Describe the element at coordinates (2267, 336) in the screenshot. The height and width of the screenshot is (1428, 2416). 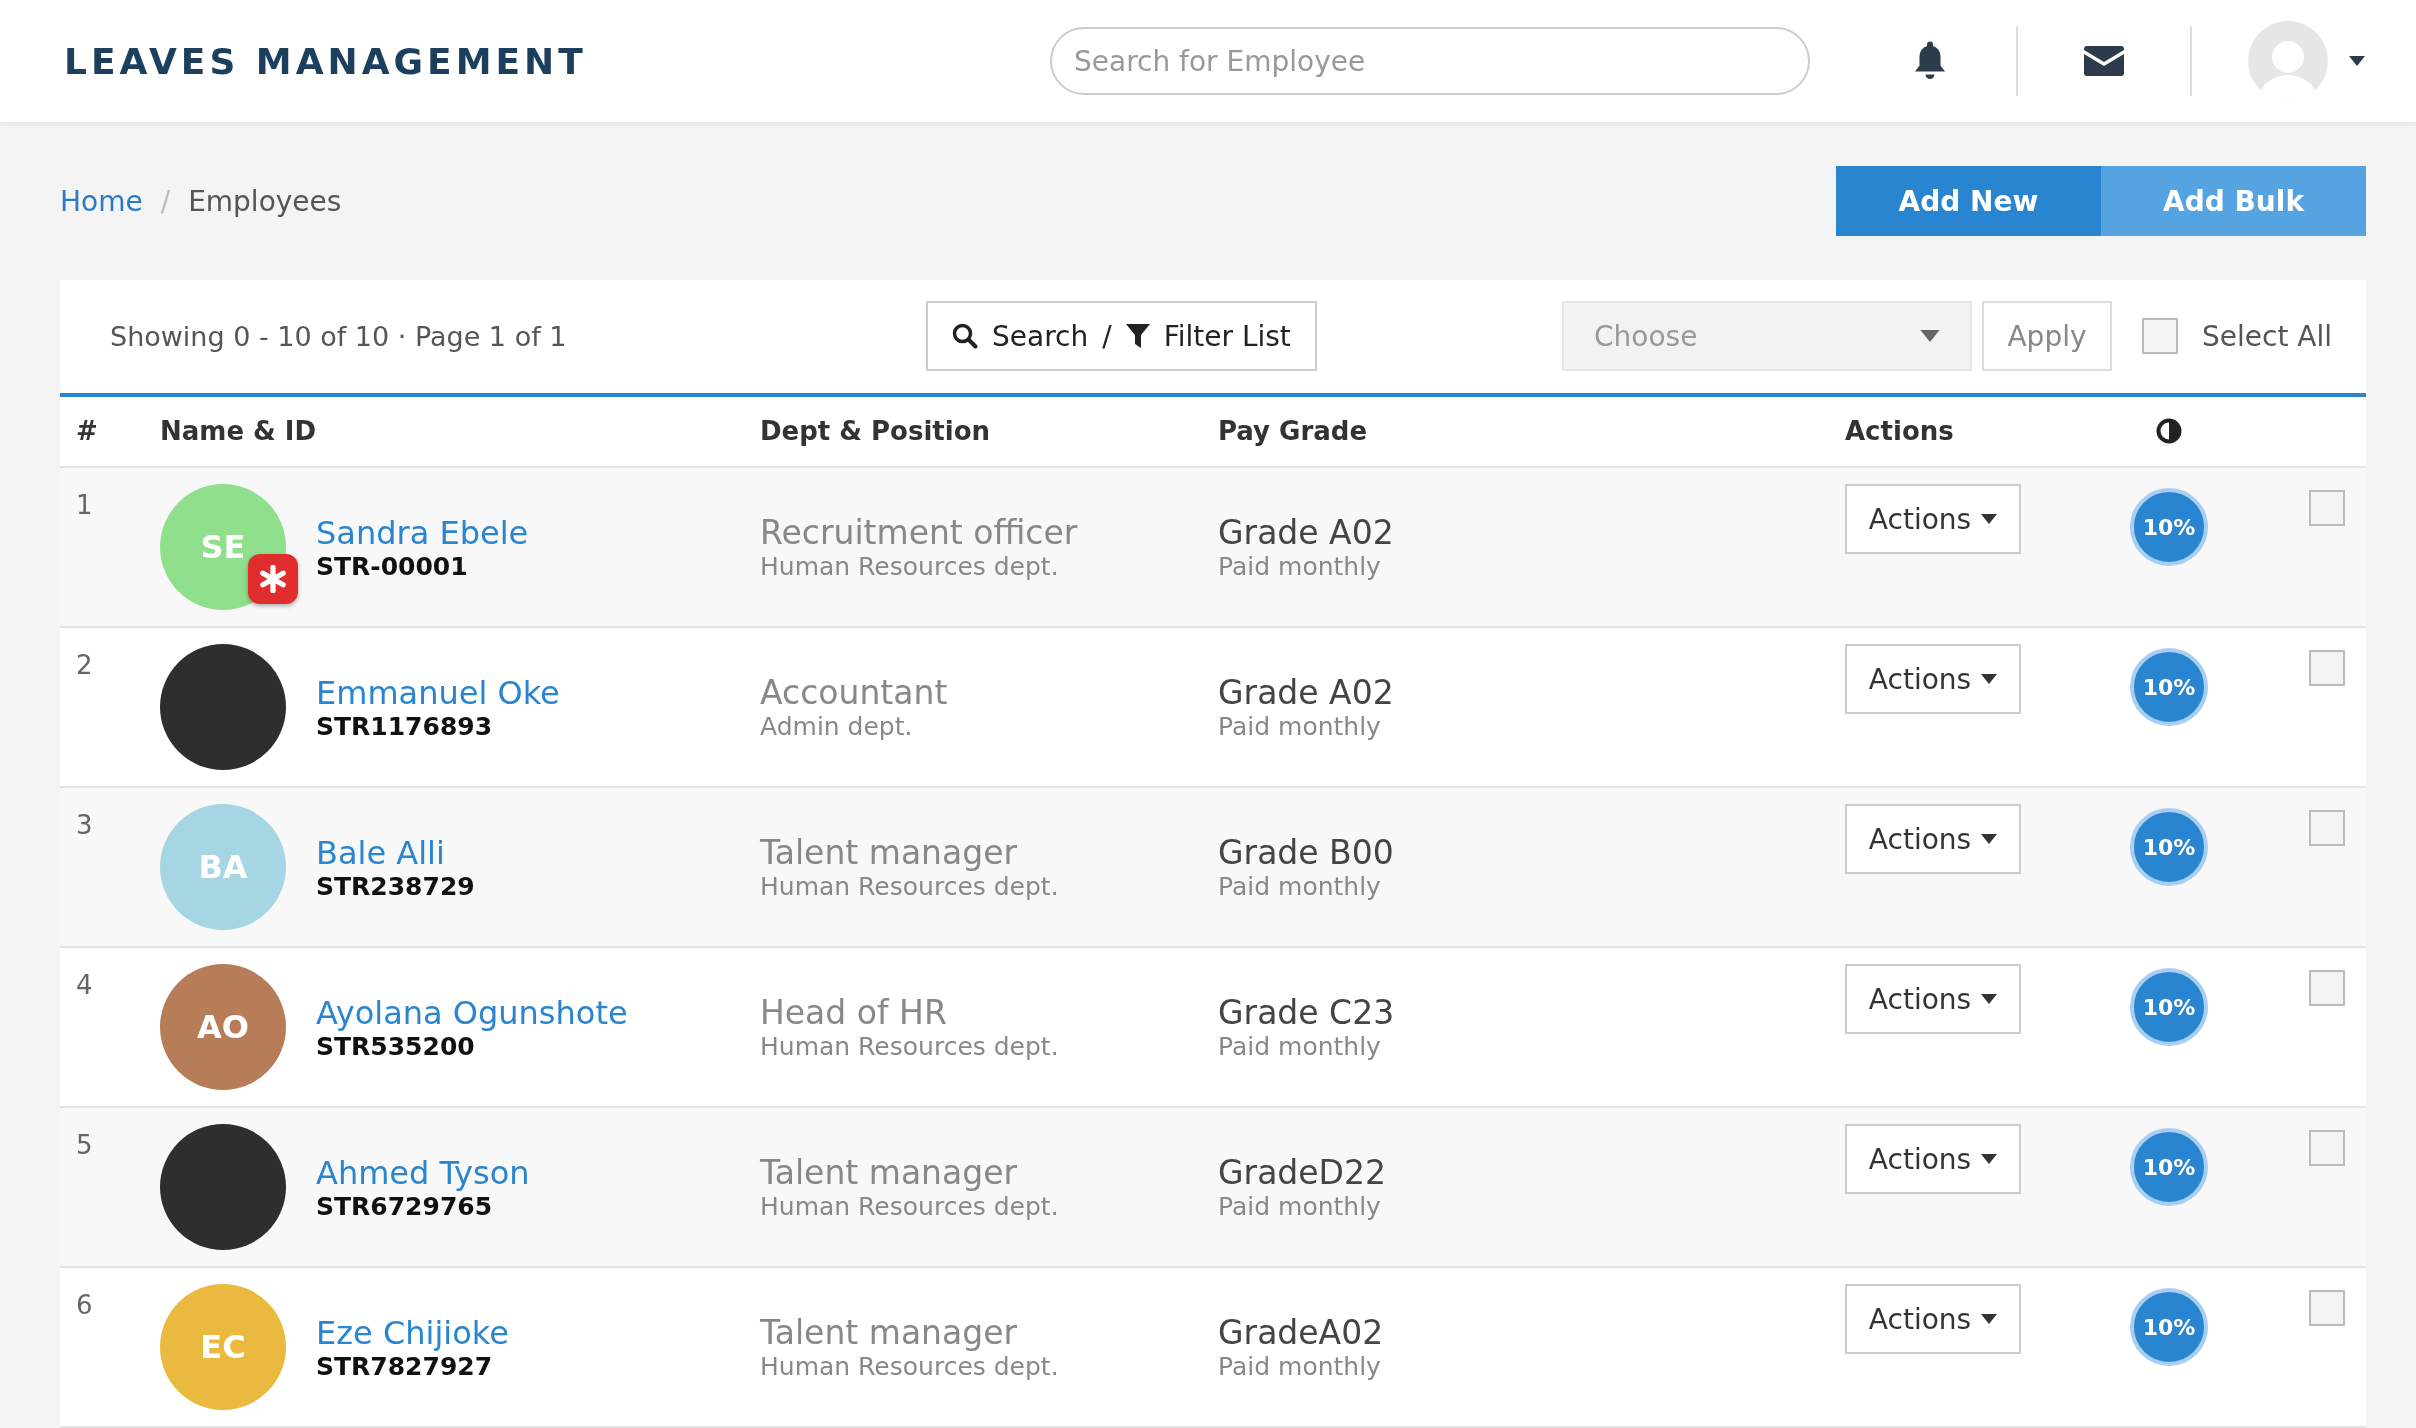
I see `select-all-label: Select All` at that location.